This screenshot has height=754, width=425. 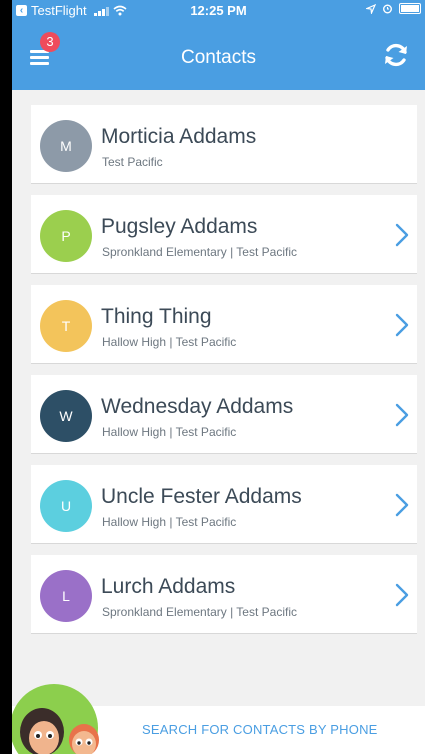 I want to click on contact-name: Morticia Addams, so click(x=179, y=136).